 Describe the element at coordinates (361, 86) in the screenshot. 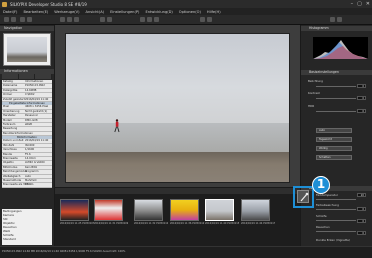

I see `exposure-value: 0` at that location.